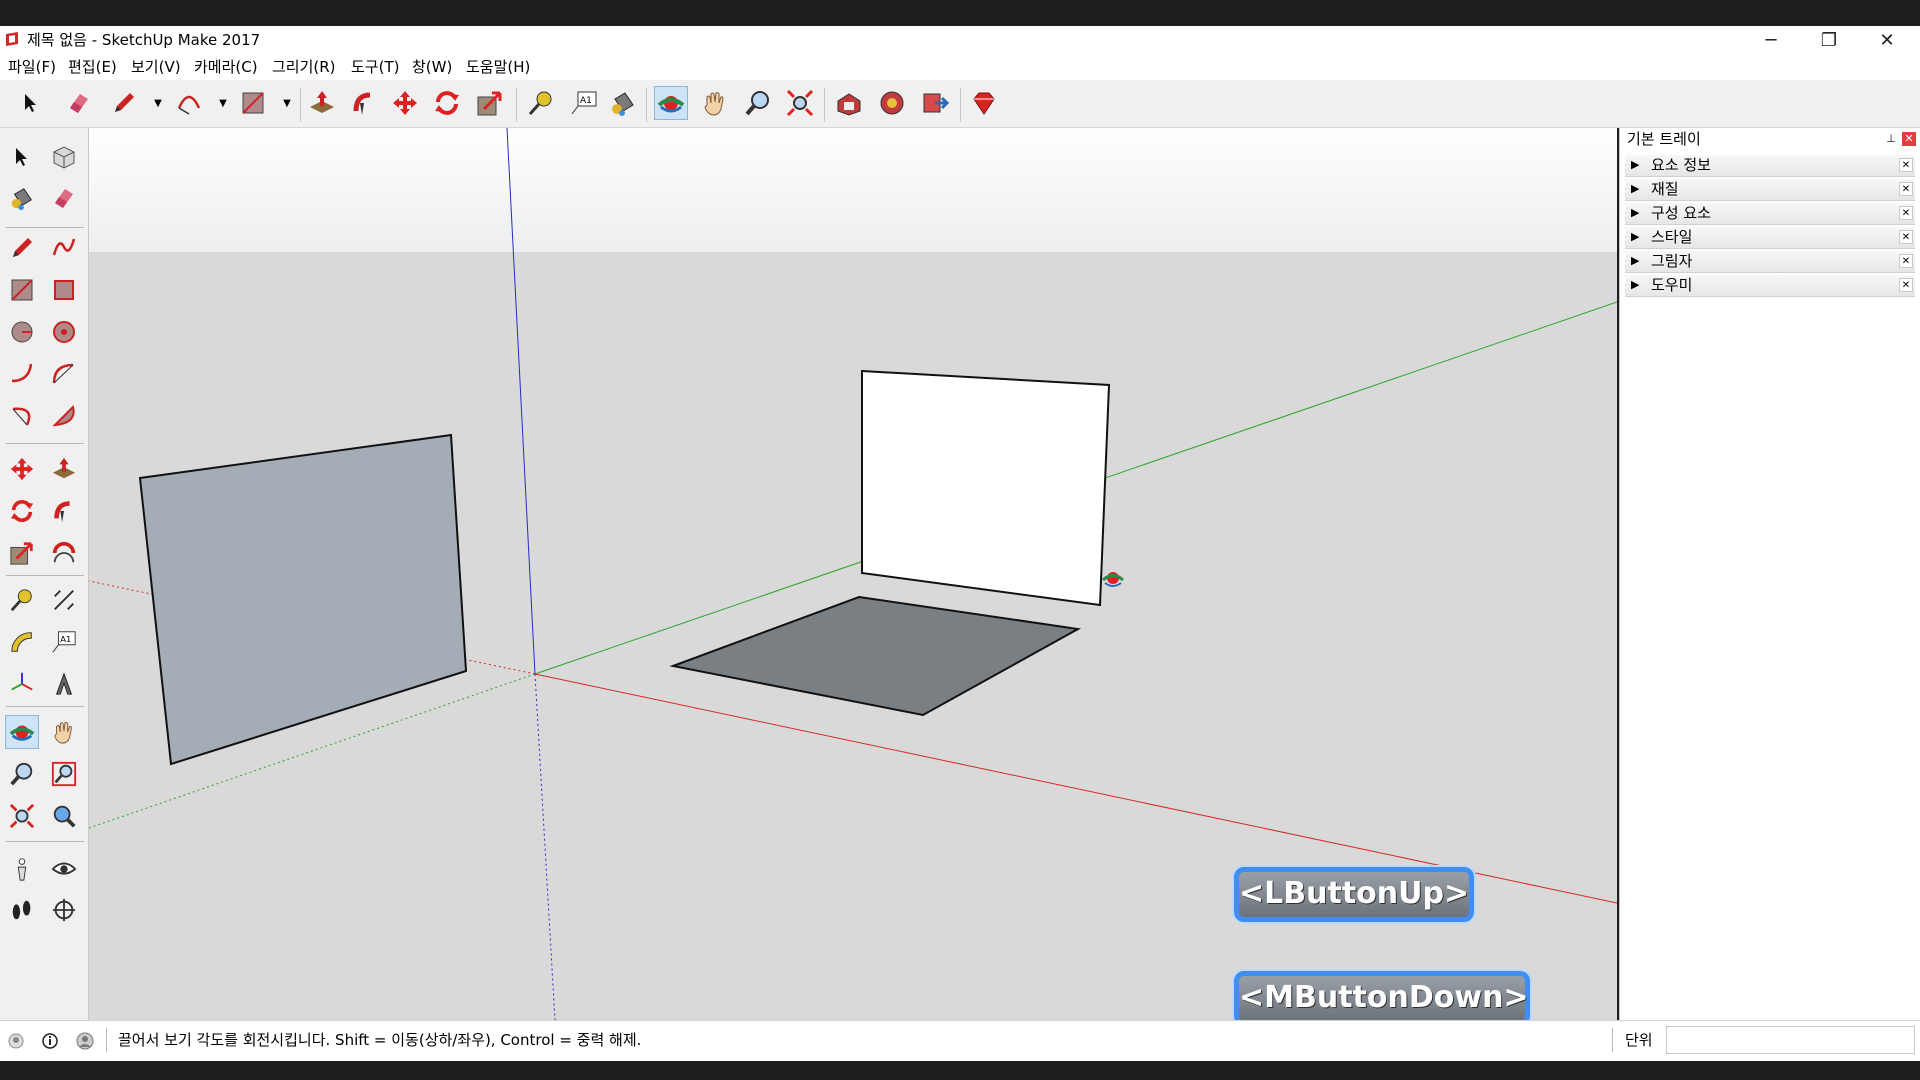 Image resolution: width=1920 pixels, height=1080 pixels. Describe the element at coordinates (64, 511) in the screenshot. I see `left-follow-me-tool` at that location.